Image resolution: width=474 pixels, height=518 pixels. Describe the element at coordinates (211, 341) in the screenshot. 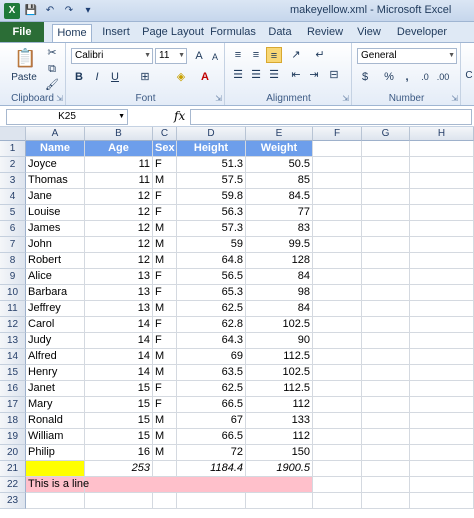

I see `cell-d13: 64.3` at that location.